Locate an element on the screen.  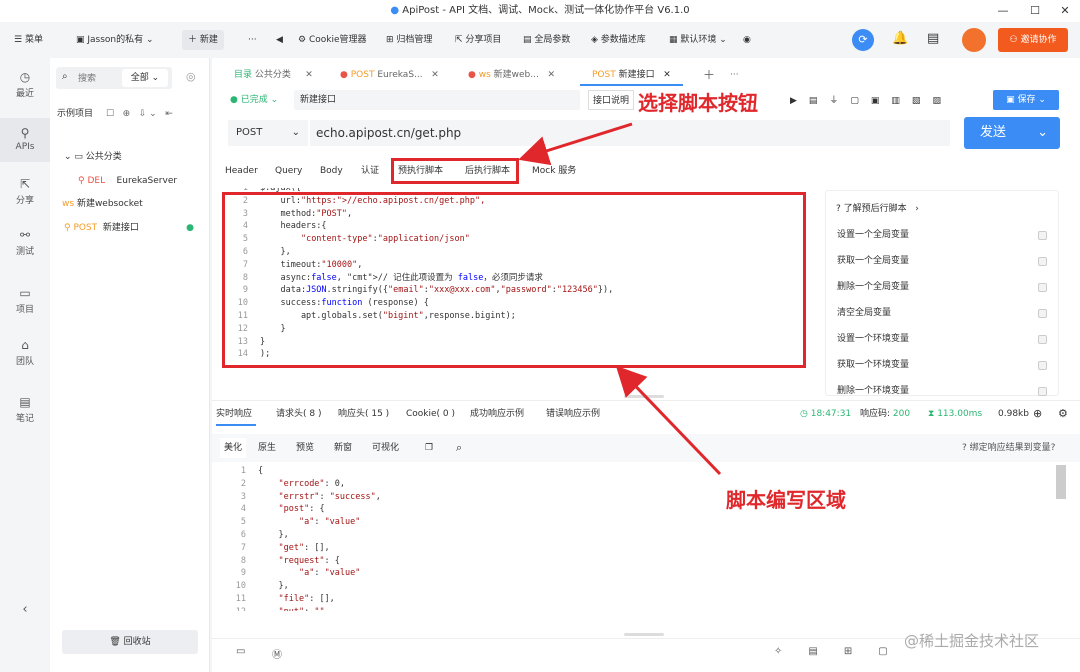
workspace-selector: ▣ Jasson的私有 ⌄ is located at coordinates (115, 40).